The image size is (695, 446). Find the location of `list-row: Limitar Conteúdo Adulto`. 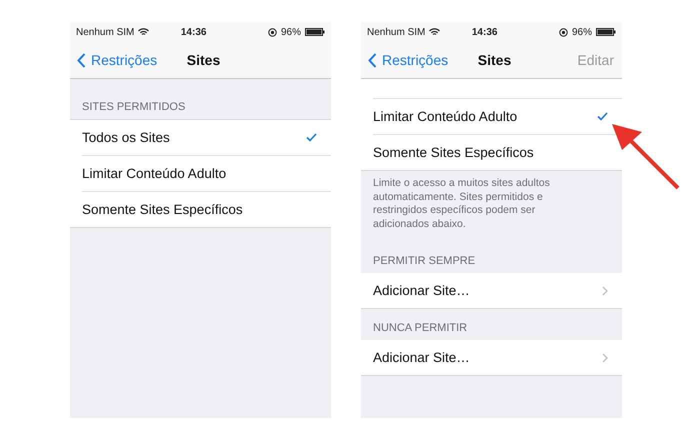

list-row: Limitar Conteúdo Adulto is located at coordinates (206, 174).